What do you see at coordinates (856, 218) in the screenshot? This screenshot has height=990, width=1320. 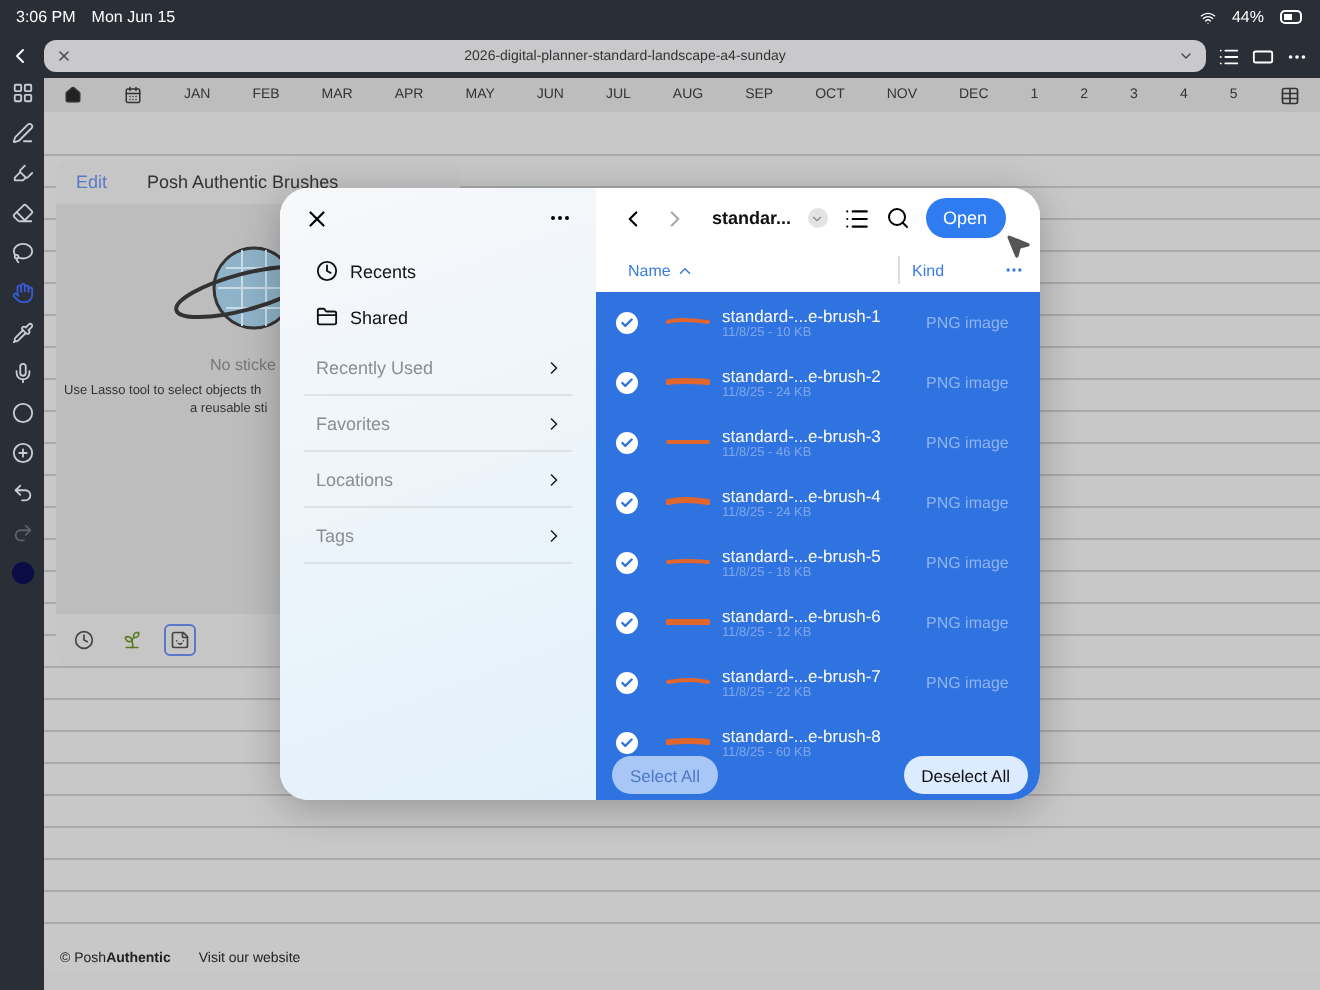 I see `list-view-icon` at bounding box center [856, 218].